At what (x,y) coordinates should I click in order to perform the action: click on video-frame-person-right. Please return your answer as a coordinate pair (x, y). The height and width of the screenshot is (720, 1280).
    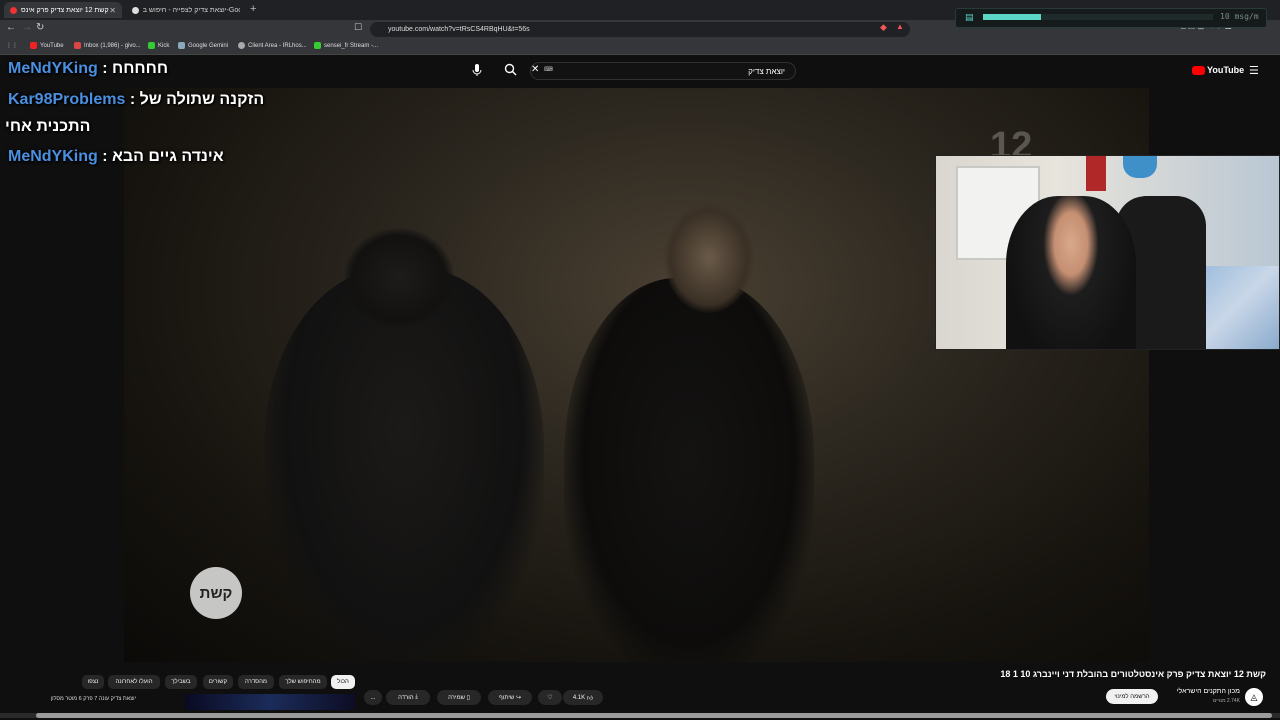
    Looking at the image, I should click on (689, 470).